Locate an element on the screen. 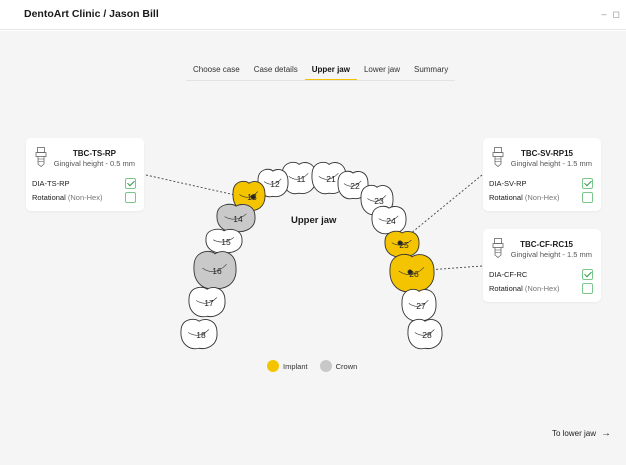  tooth-number: 16 is located at coordinates (217, 271).